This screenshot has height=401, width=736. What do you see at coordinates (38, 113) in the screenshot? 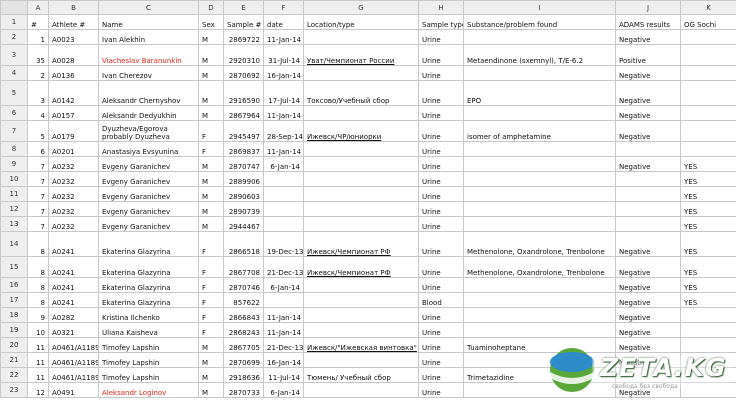
I see `cell-index: 4` at bounding box center [38, 113].